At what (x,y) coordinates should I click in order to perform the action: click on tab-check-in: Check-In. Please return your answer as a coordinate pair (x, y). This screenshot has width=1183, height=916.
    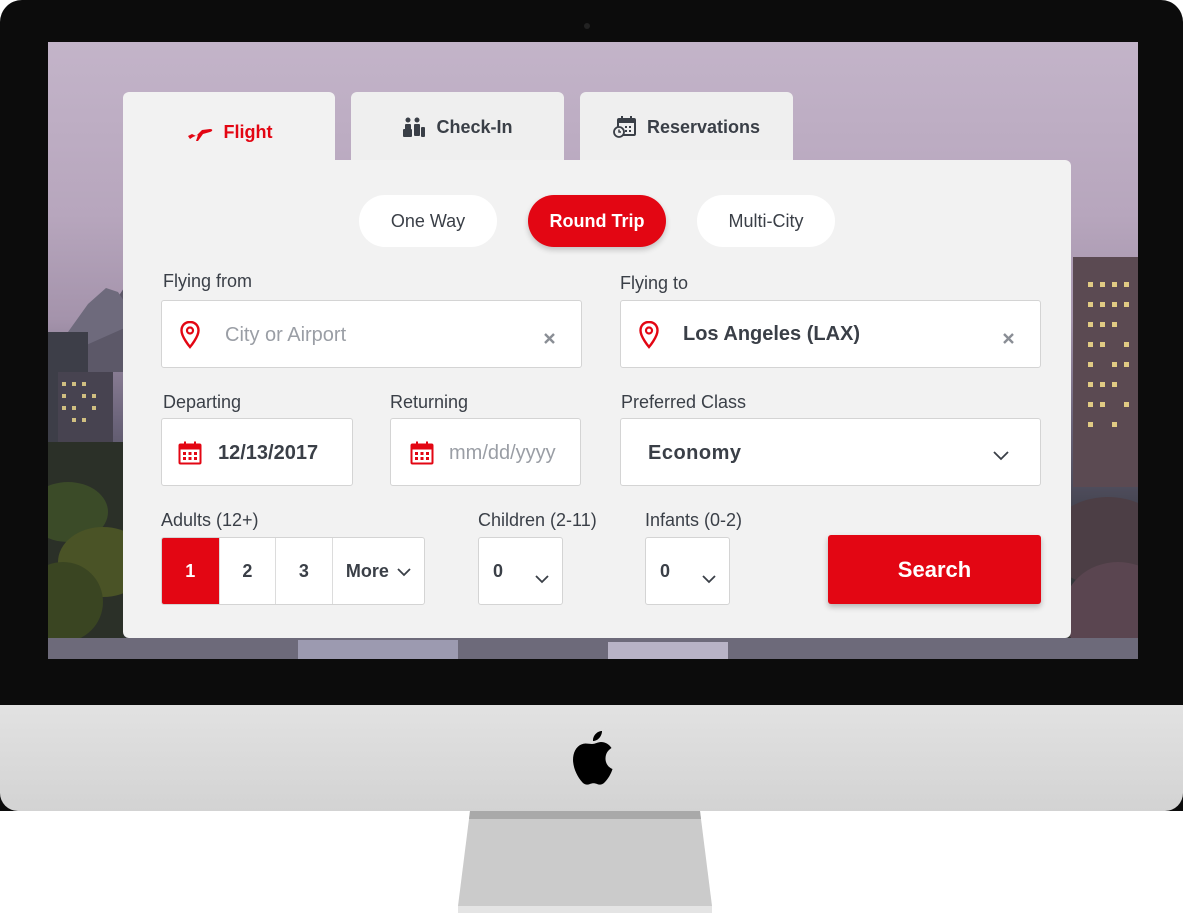
    Looking at the image, I should click on (457, 127).